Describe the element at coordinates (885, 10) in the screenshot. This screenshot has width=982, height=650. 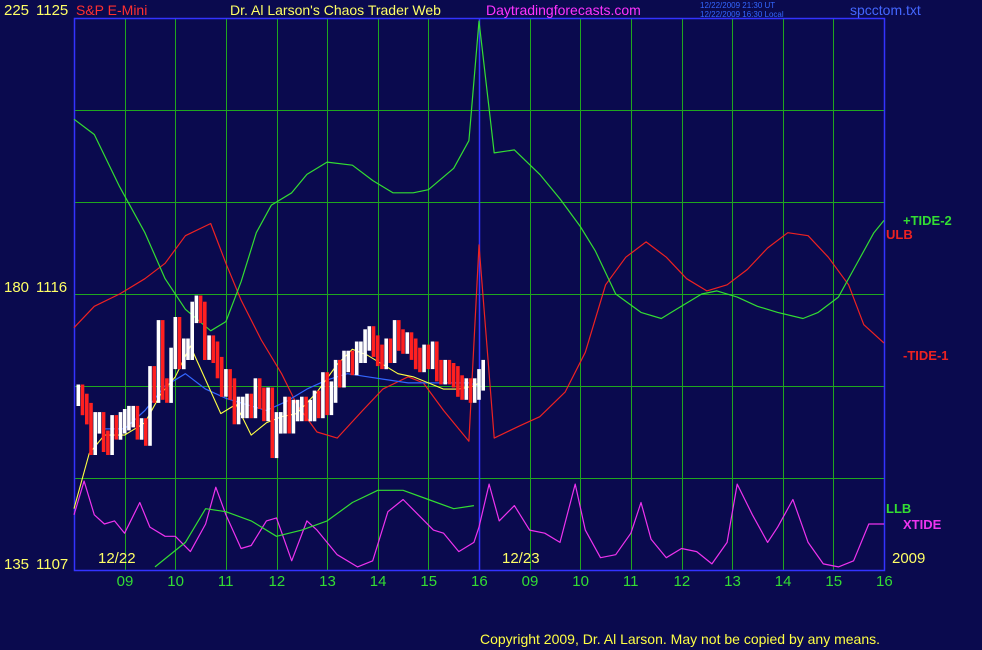
I see `filename-label: spcctom.txt` at that location.